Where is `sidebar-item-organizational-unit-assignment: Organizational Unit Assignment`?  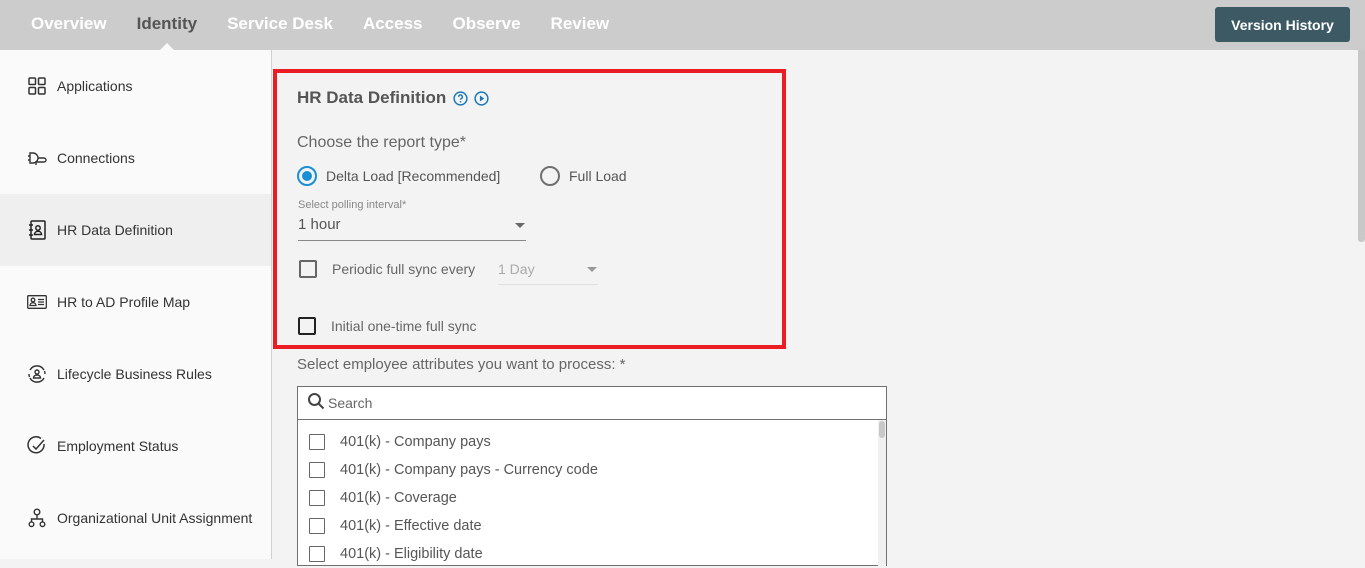 sidebar-item-organizational-unit-assignment: Organizational Unit Assignment is located at coordinates (135, 518).